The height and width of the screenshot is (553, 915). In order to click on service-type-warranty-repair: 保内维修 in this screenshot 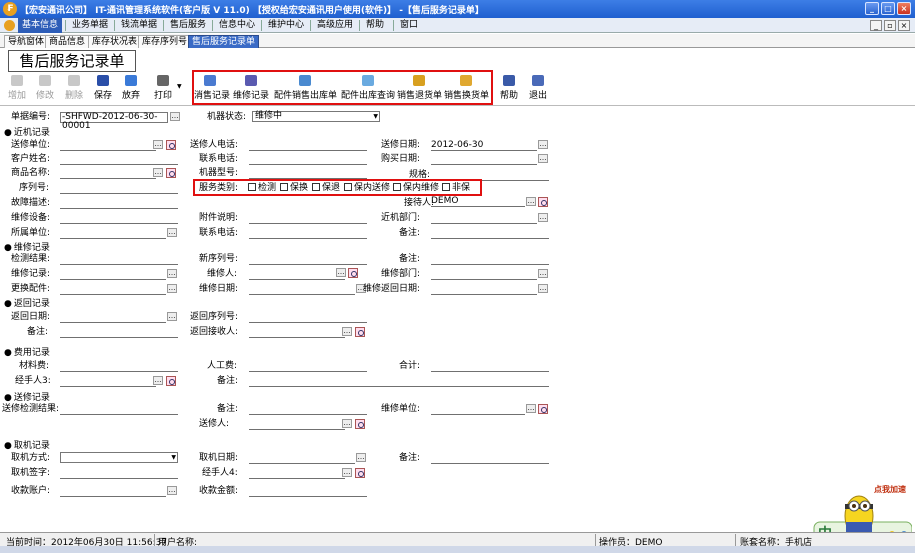, I will do `click(416, 188)`.